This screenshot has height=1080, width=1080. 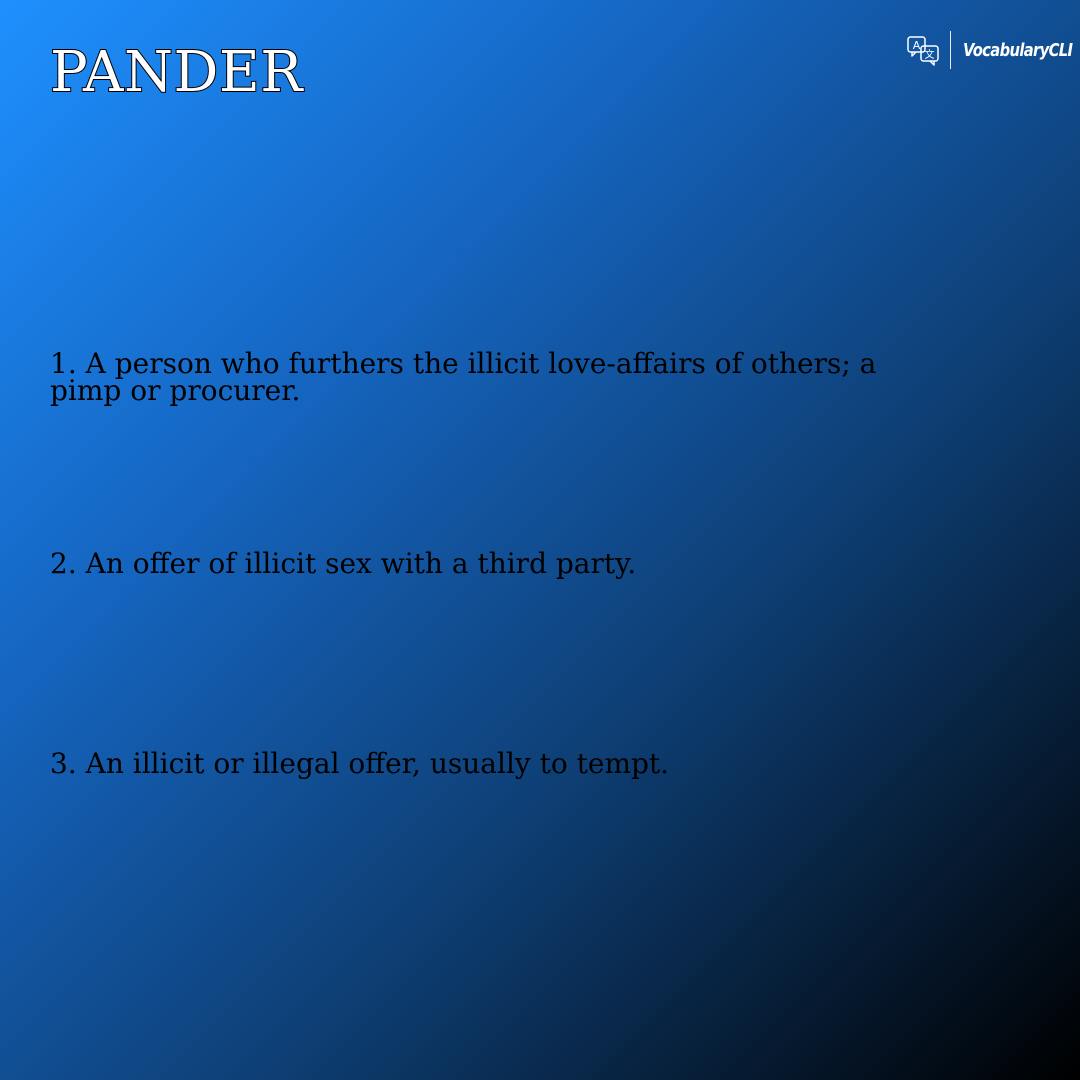 I want to click on brand-name: VocabularyCLI, so click(x=1018, y=50).